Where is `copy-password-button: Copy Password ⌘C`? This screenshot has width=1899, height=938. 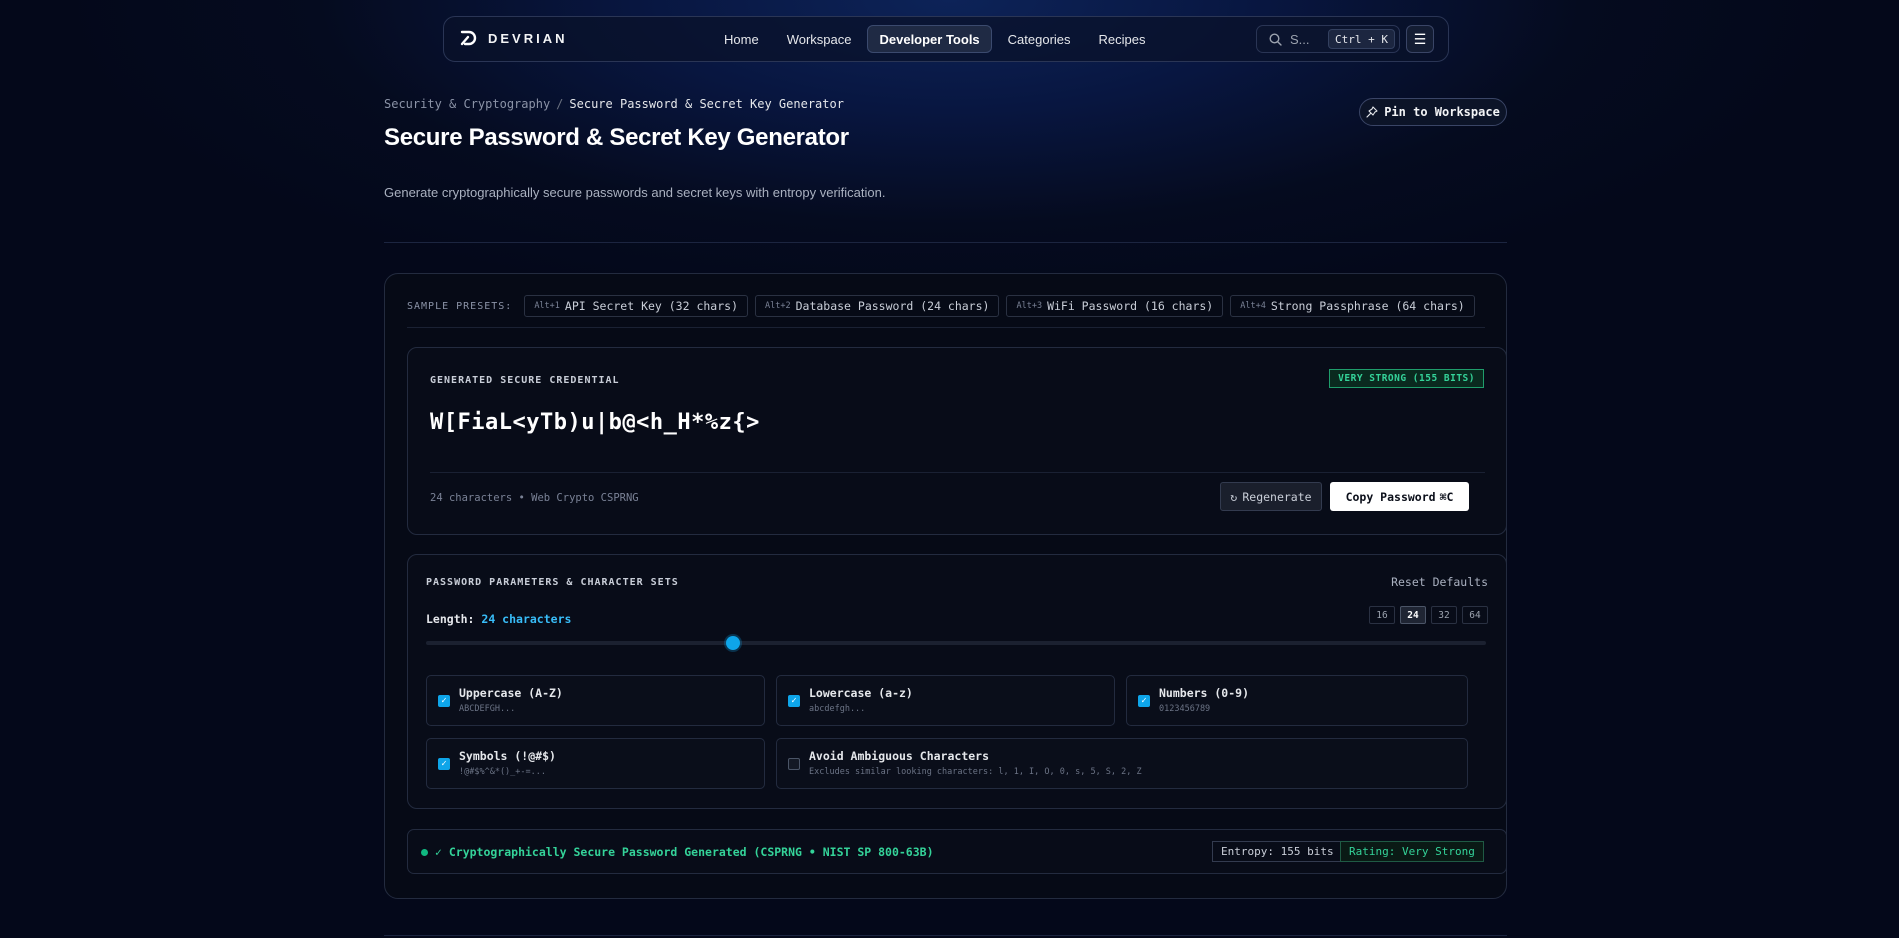 copy-password-button: Copy Password ⌘C is located at coordinates (1399, 496).